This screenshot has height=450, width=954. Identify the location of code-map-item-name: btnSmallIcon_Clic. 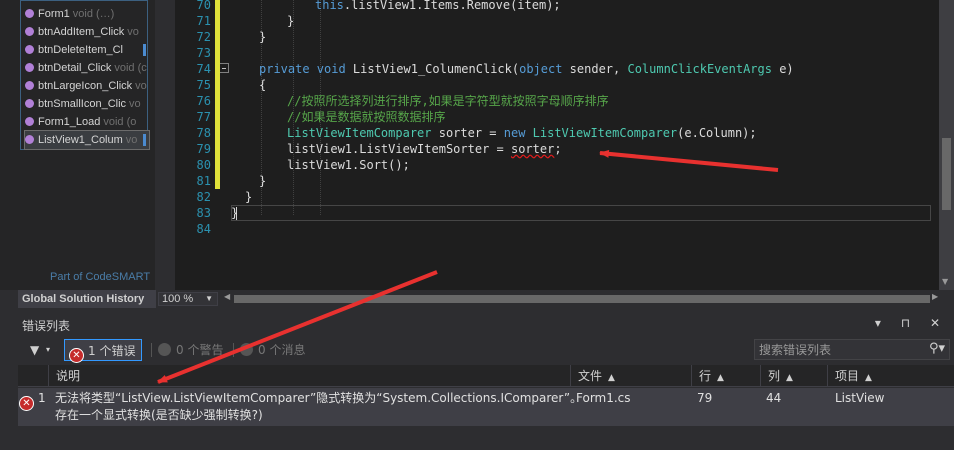
(82, 104).